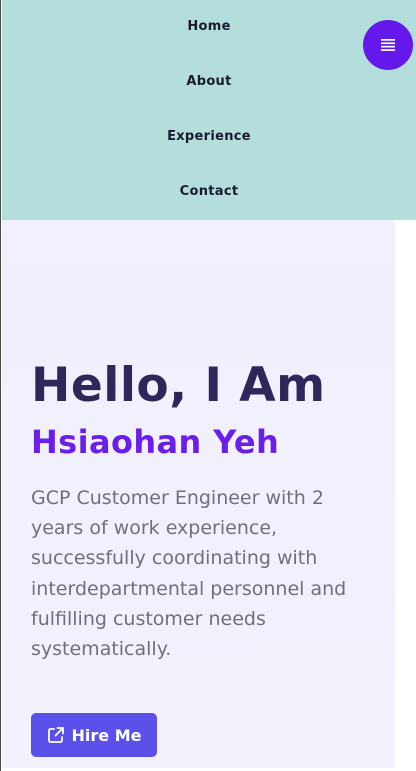 This screenshot has height=771, width=416. Describe the element at coordinates (405, 495) in the screenshot. I see `hero-side-gutter` at that location.